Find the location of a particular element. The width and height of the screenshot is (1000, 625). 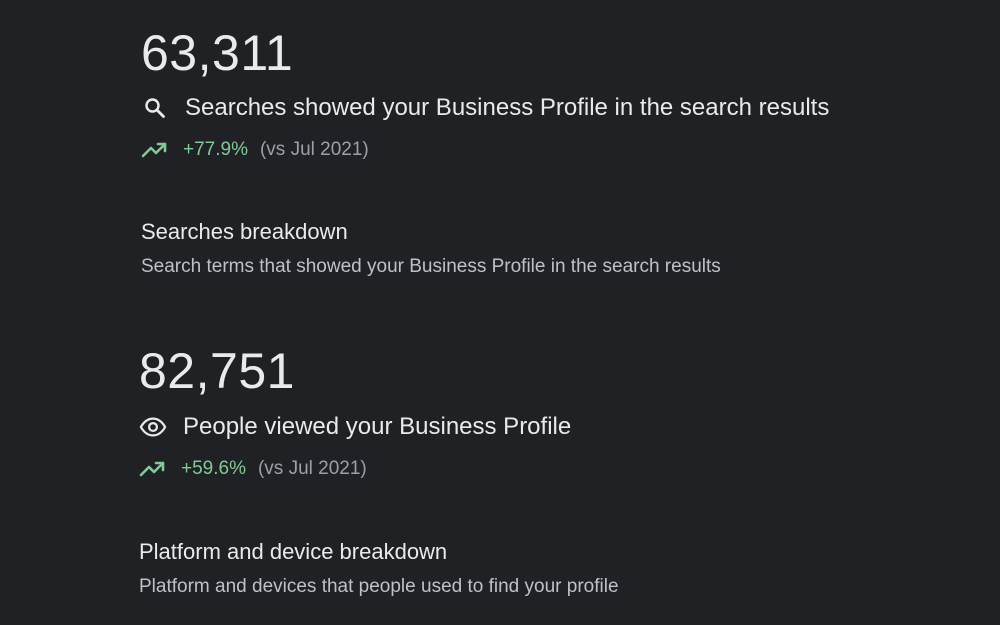

platform-breakdown-title: Platform and device breakdown is located at coordinates (293, 552).